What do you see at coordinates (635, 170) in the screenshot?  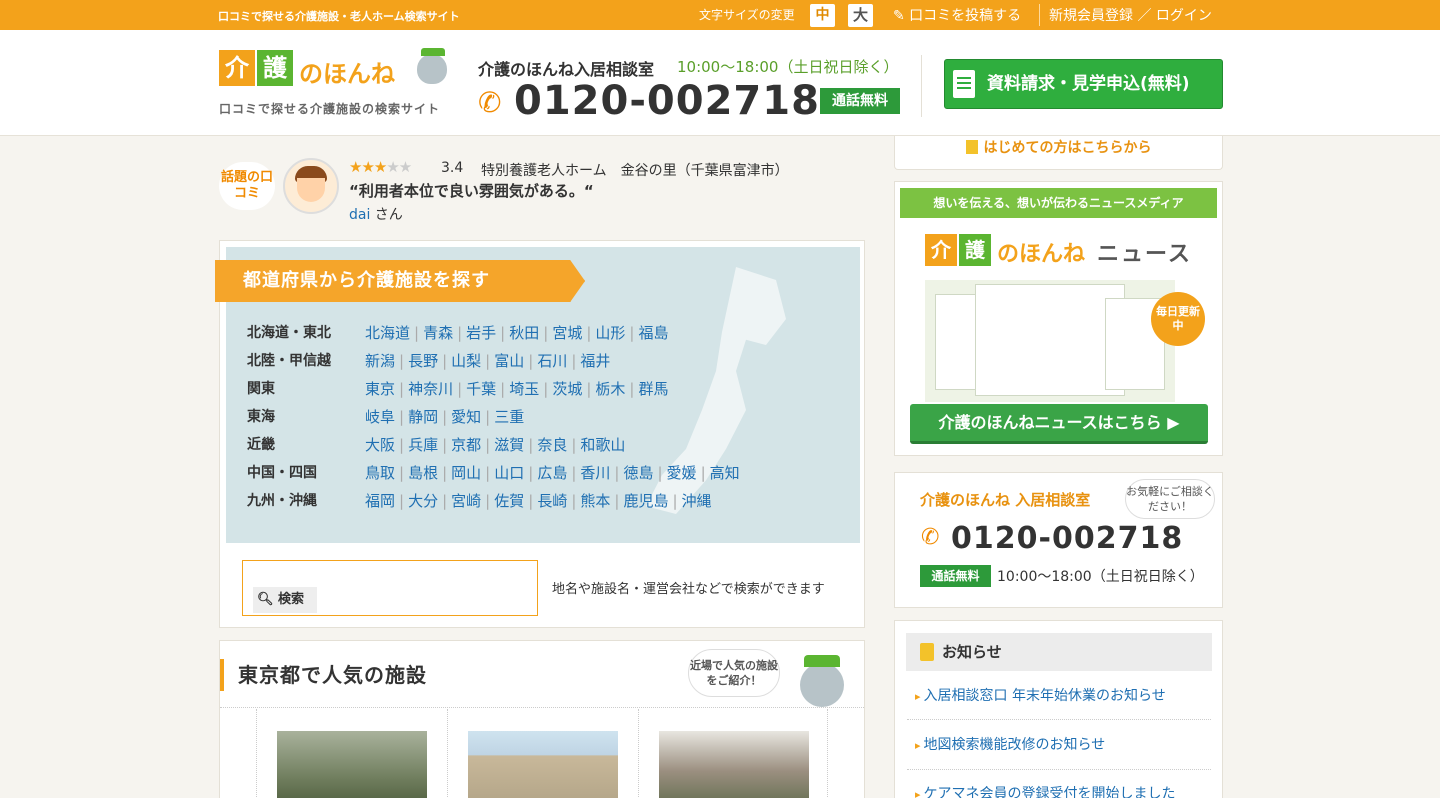 I see `review-facility-link: 特別養護老人ホーム 金谷の里（千葉県富津市）` at bounding box center [635, 170].